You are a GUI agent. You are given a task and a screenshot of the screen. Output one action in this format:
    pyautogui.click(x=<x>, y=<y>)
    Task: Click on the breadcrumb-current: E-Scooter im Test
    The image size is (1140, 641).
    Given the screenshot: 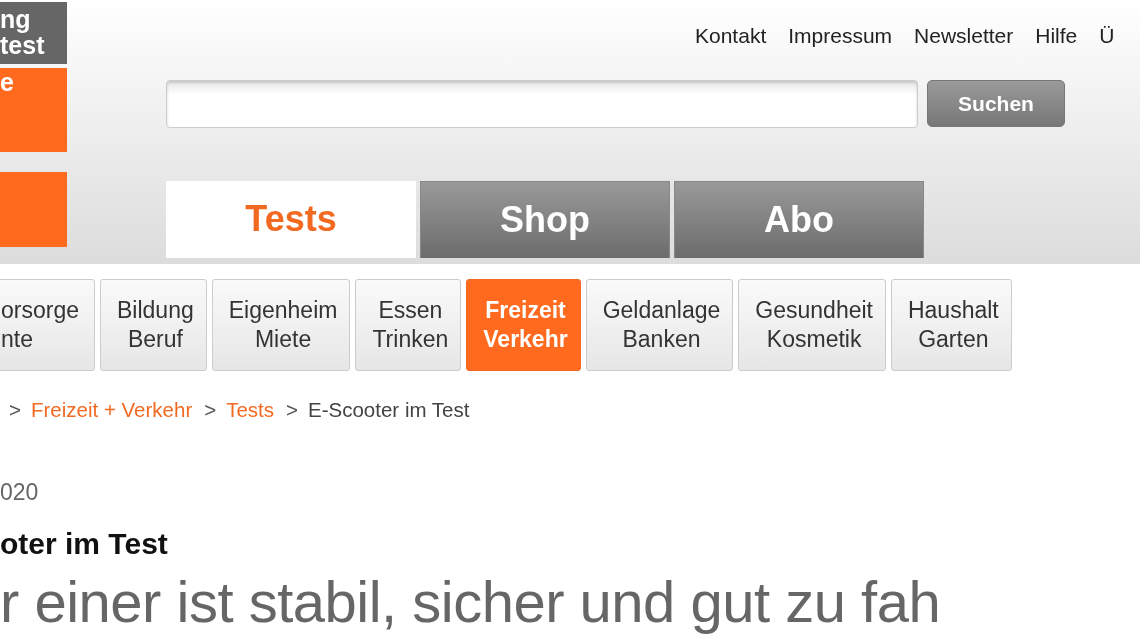 What is the action you would take?
    pyautogui.click(x=389, y=410)
    